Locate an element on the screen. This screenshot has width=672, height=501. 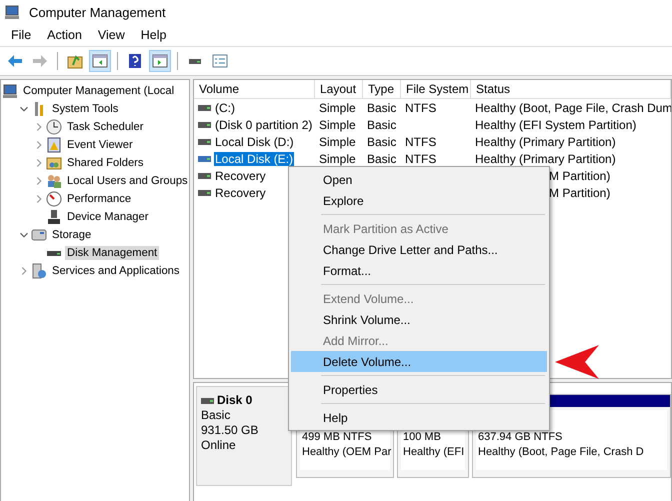
disk-name: Disk 0 is located at coordinates (234, 400).